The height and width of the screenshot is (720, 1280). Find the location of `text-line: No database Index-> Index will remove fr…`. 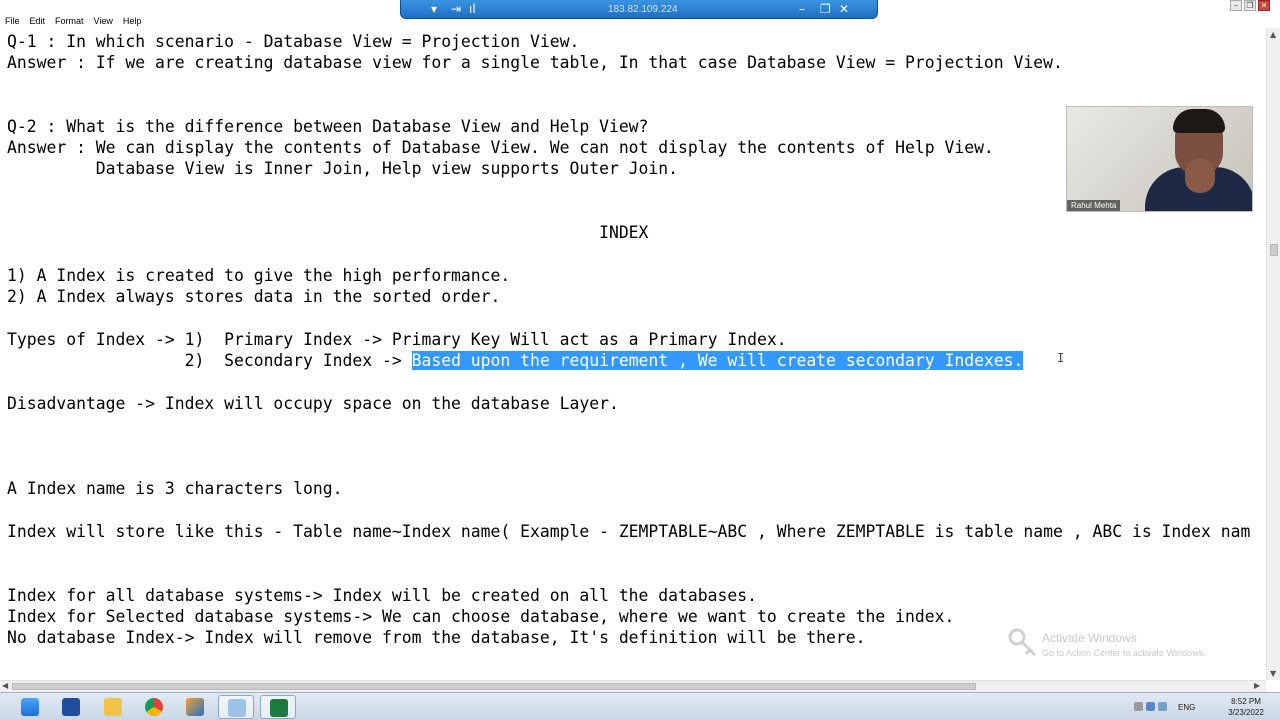

text-line: No database Index-> Index will remove fr… is located at coordinates (436, 637).